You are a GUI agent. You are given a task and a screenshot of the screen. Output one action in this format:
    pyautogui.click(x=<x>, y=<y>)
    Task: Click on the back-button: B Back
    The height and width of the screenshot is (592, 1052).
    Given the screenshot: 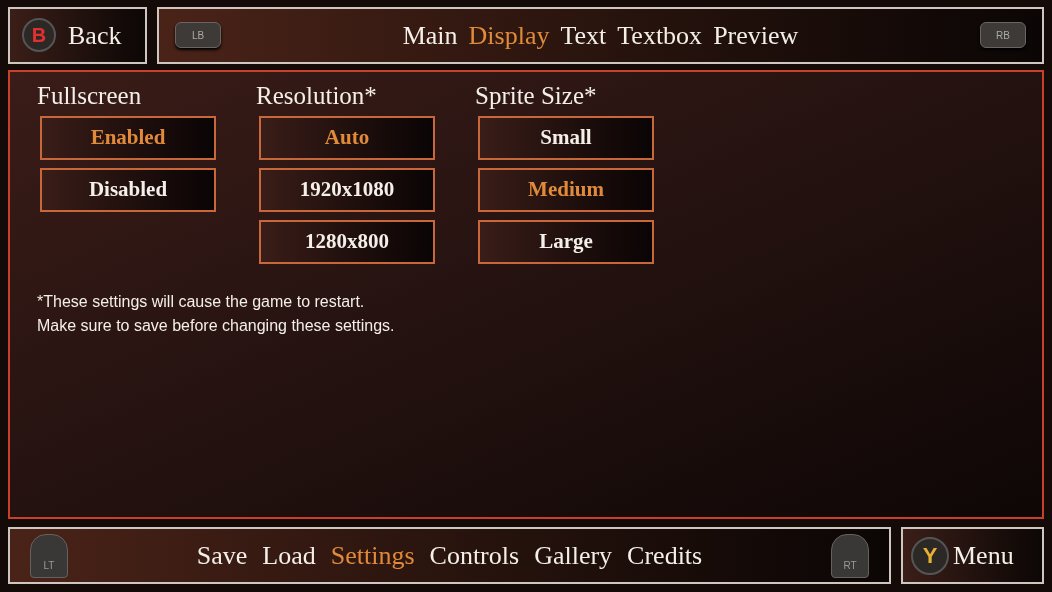 What is the action you would take?
    pyautogui.click(x=77, y=35)
    